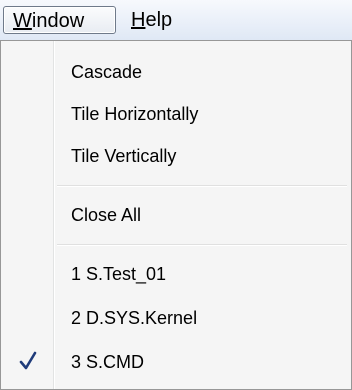  What do you see at coordinates (138, 20) in the screenshot?
I see `menu-help-mnemonic: H` at bounding box center [138, 20].